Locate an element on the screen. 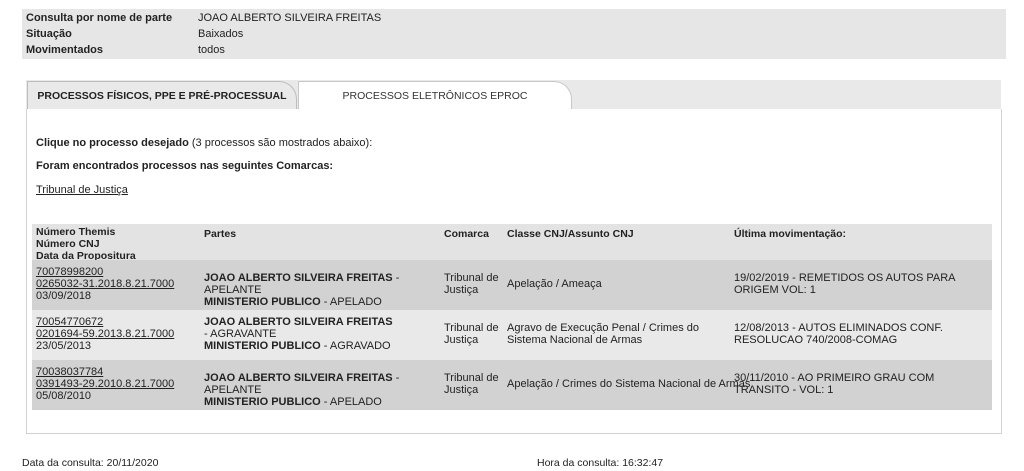 The width and height of the screenshot is (1024, 471). summary-label: Movimentados is located at coordinates (65, 50).